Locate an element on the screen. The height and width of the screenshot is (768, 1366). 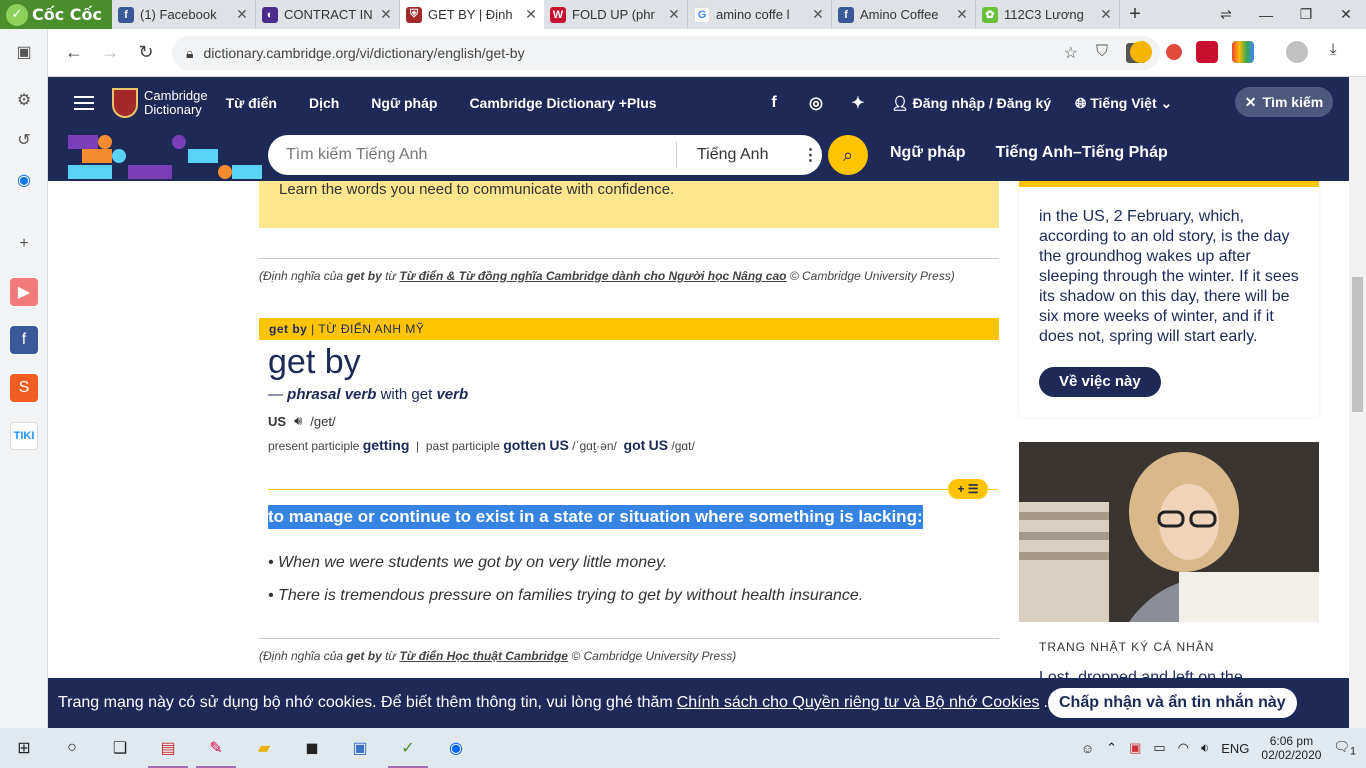
blog-title: Lost, dropped and left on the is located at coordinates (1141, 673).